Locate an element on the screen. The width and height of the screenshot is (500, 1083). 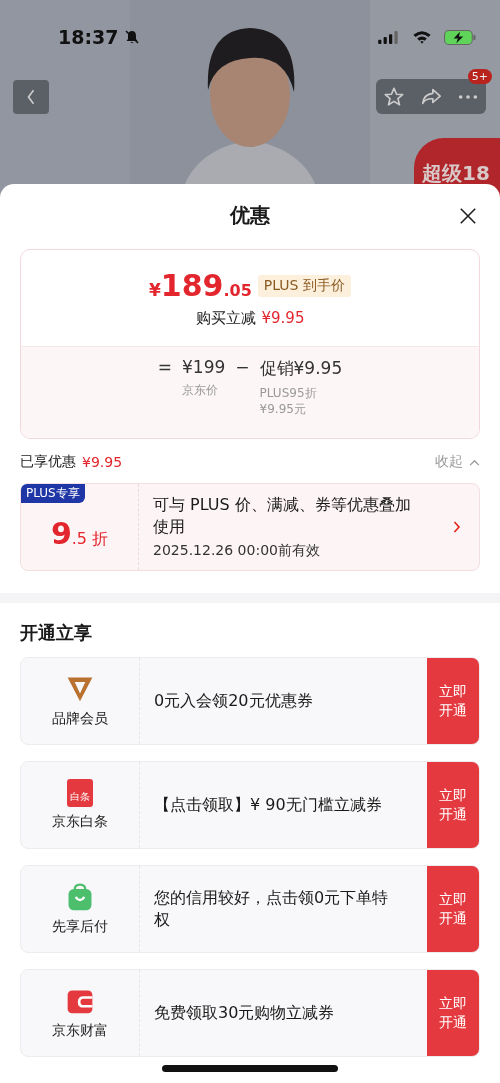
offer-name: 京东财富 is located at coordinates (80, 1031).